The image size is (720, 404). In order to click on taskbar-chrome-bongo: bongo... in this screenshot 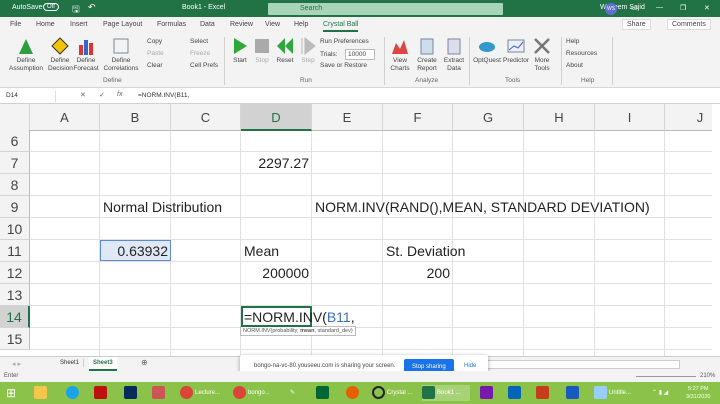, I will do `click(255, 393)`.